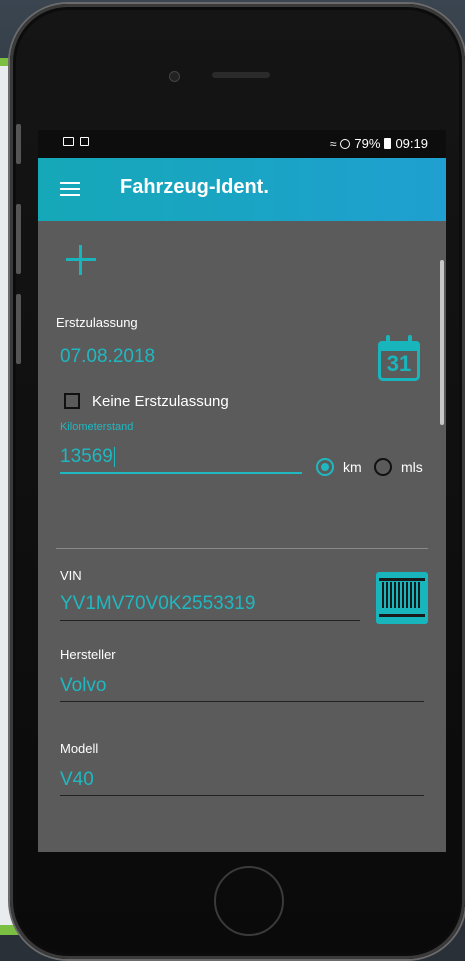 This screenshot has height=961, width=465. What do you see at coordinates (402, 598) in the screenshot?
I see `barcode-scan-icon` at bounding box center [402, 598].